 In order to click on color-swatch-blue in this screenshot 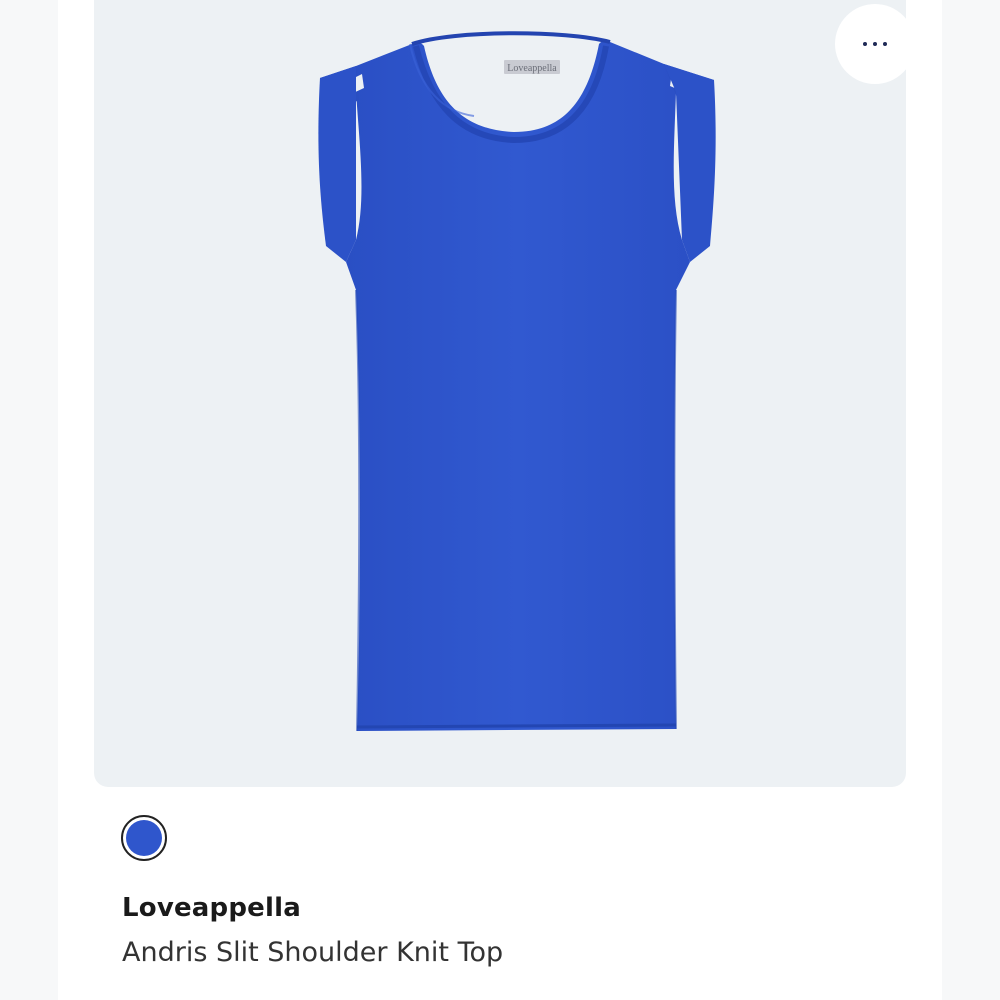, I will do `click(144, 838)`.